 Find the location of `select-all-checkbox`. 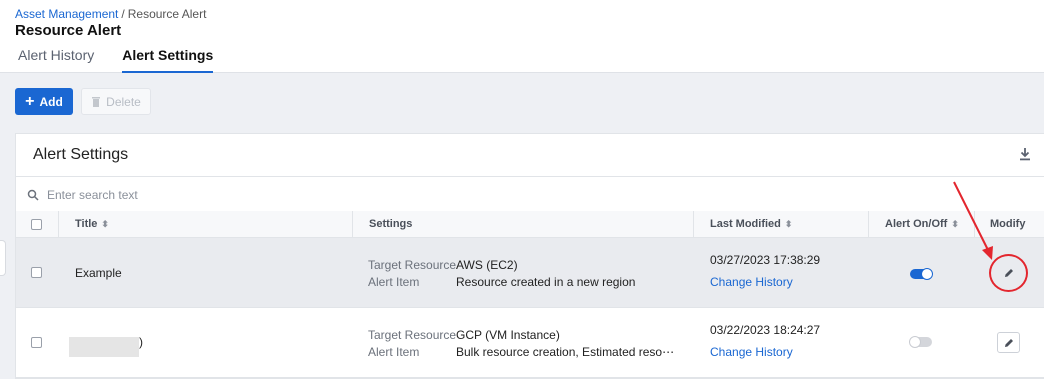

select-all-checkbox is located at coordinates (36, 224).